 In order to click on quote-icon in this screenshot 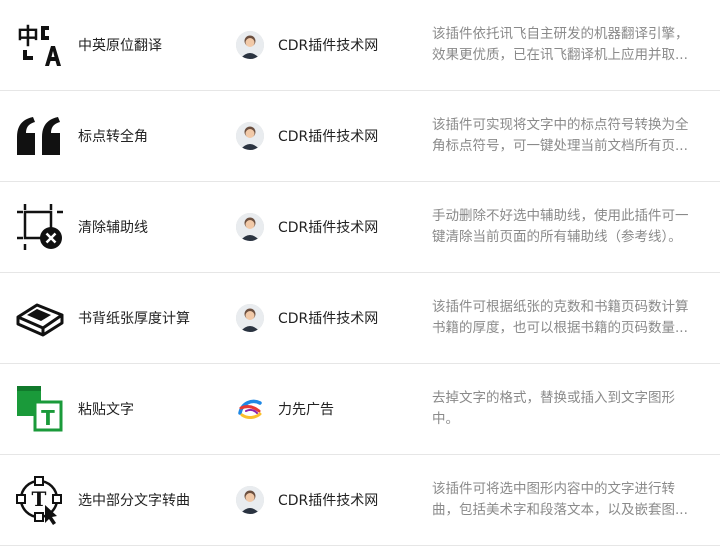, I will do `click(40, 136)`.